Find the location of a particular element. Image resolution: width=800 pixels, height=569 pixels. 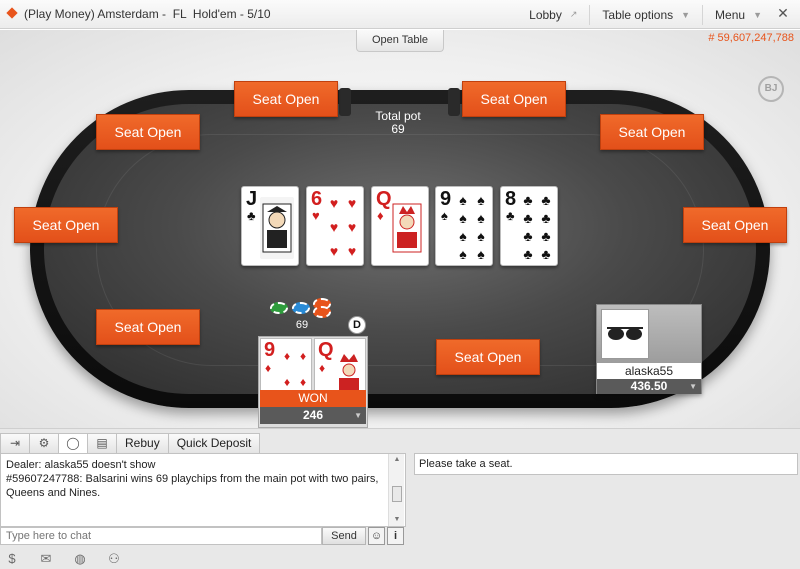

chat-scrollbar: ▲ ▼ is located at coordinates (396, 490).